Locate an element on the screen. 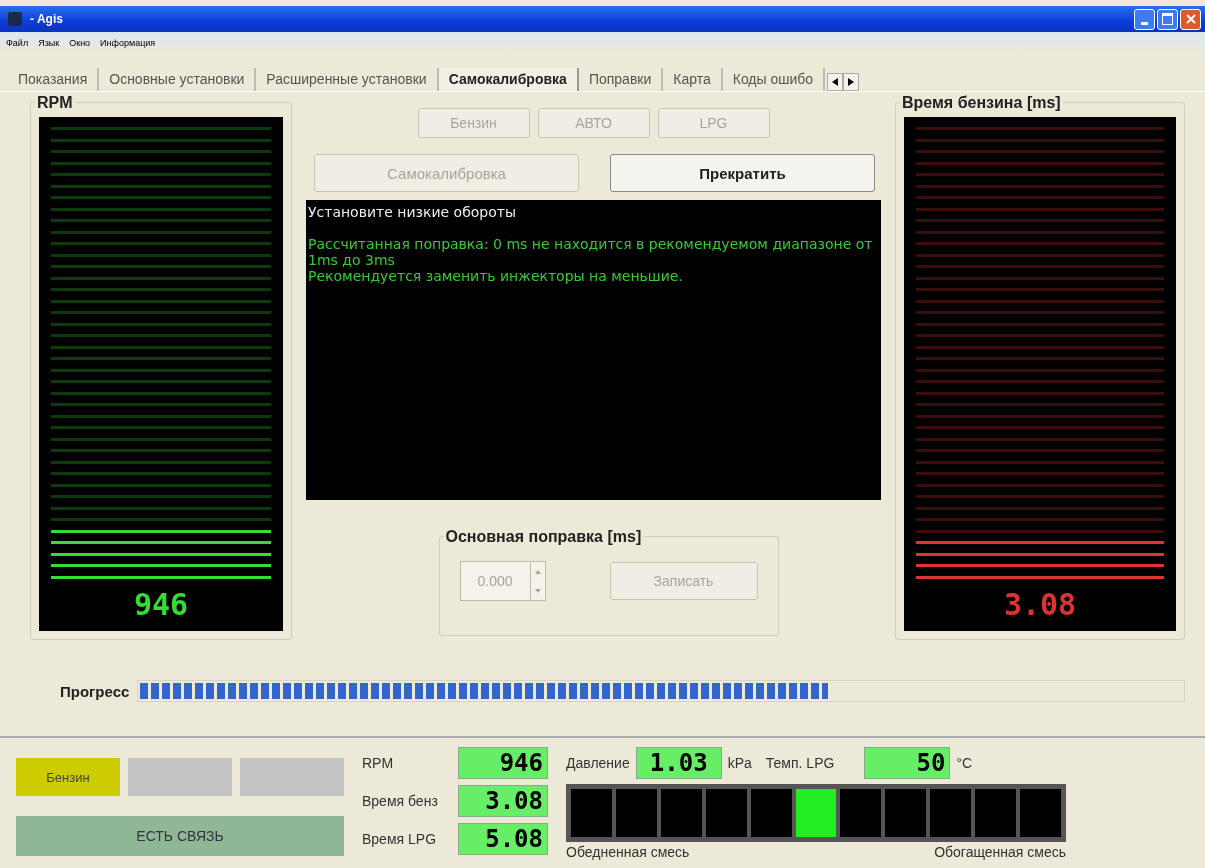 This screenshot has height=868, width=1205. tab: Поправки is located at coordinates (621, 79).